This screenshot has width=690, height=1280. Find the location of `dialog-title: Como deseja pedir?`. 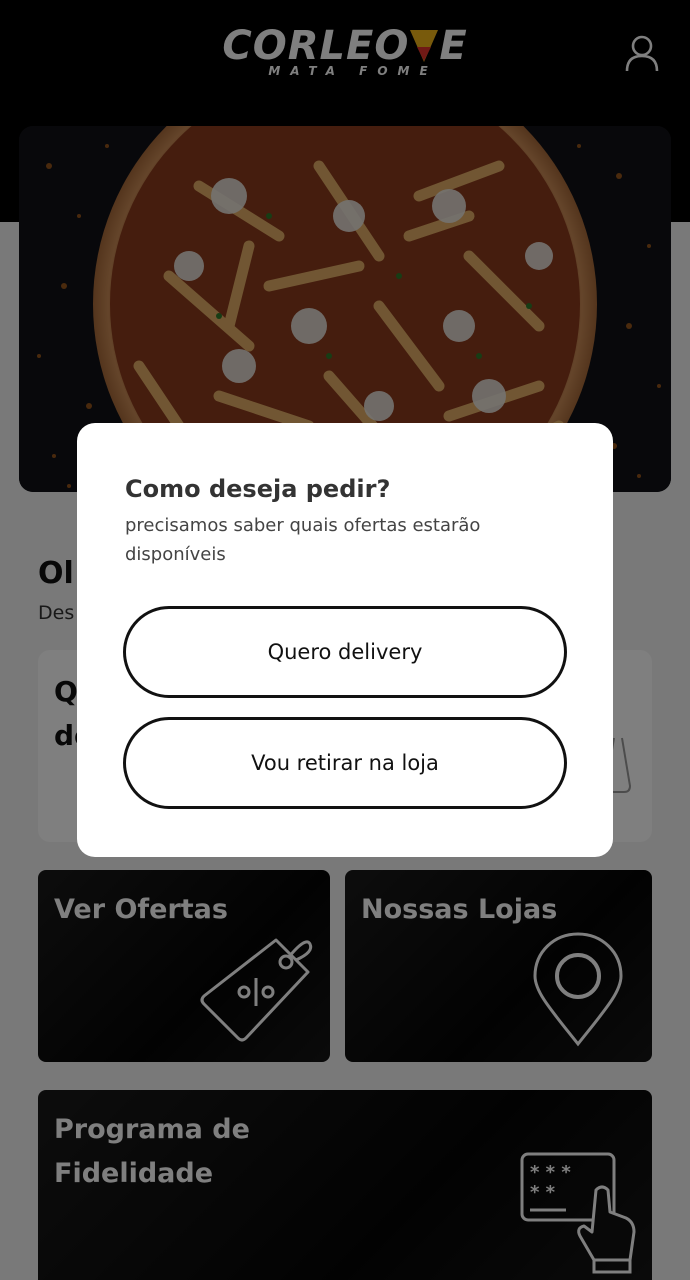

dialog-title: Como deseja pedir? is located at coordinates (258, 489).